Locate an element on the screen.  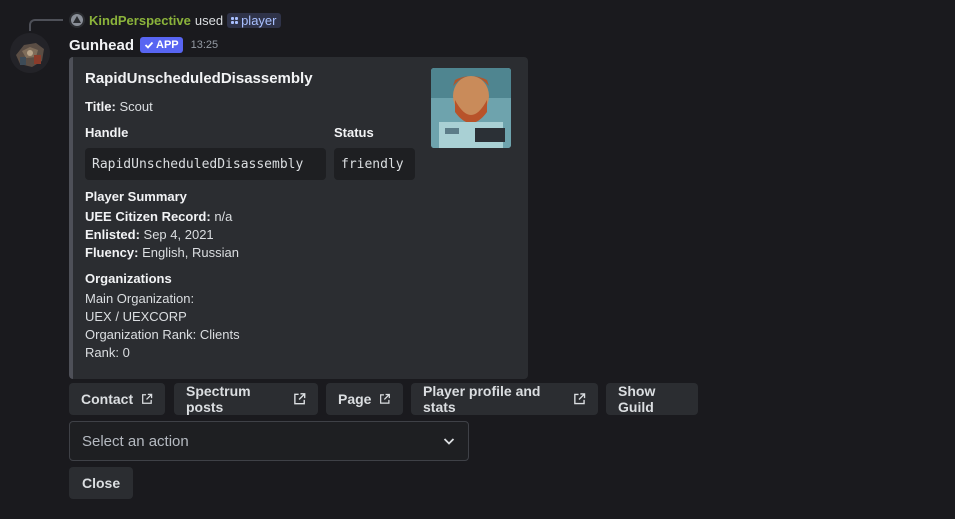
command-name: player is located at coordinates (259, 20).